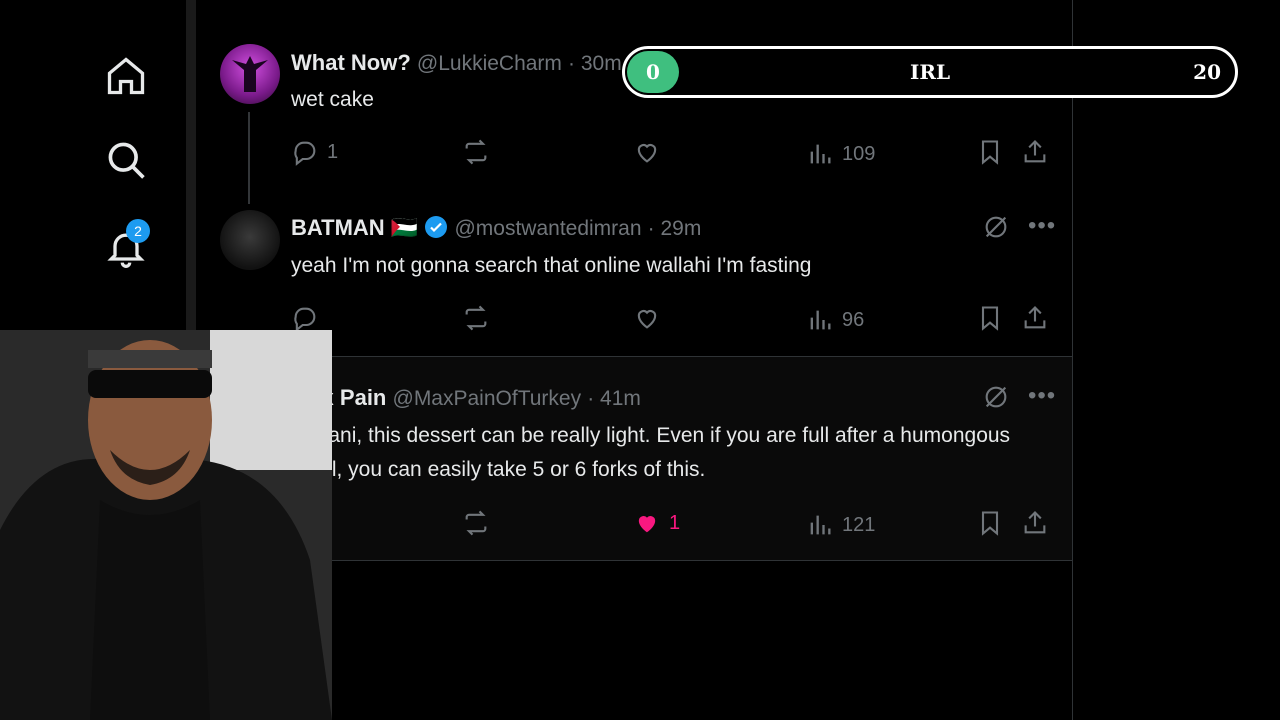 The height and width of the screenshot is (720, 1280). I want to click on verified-badge-icon, so click(436, 227).